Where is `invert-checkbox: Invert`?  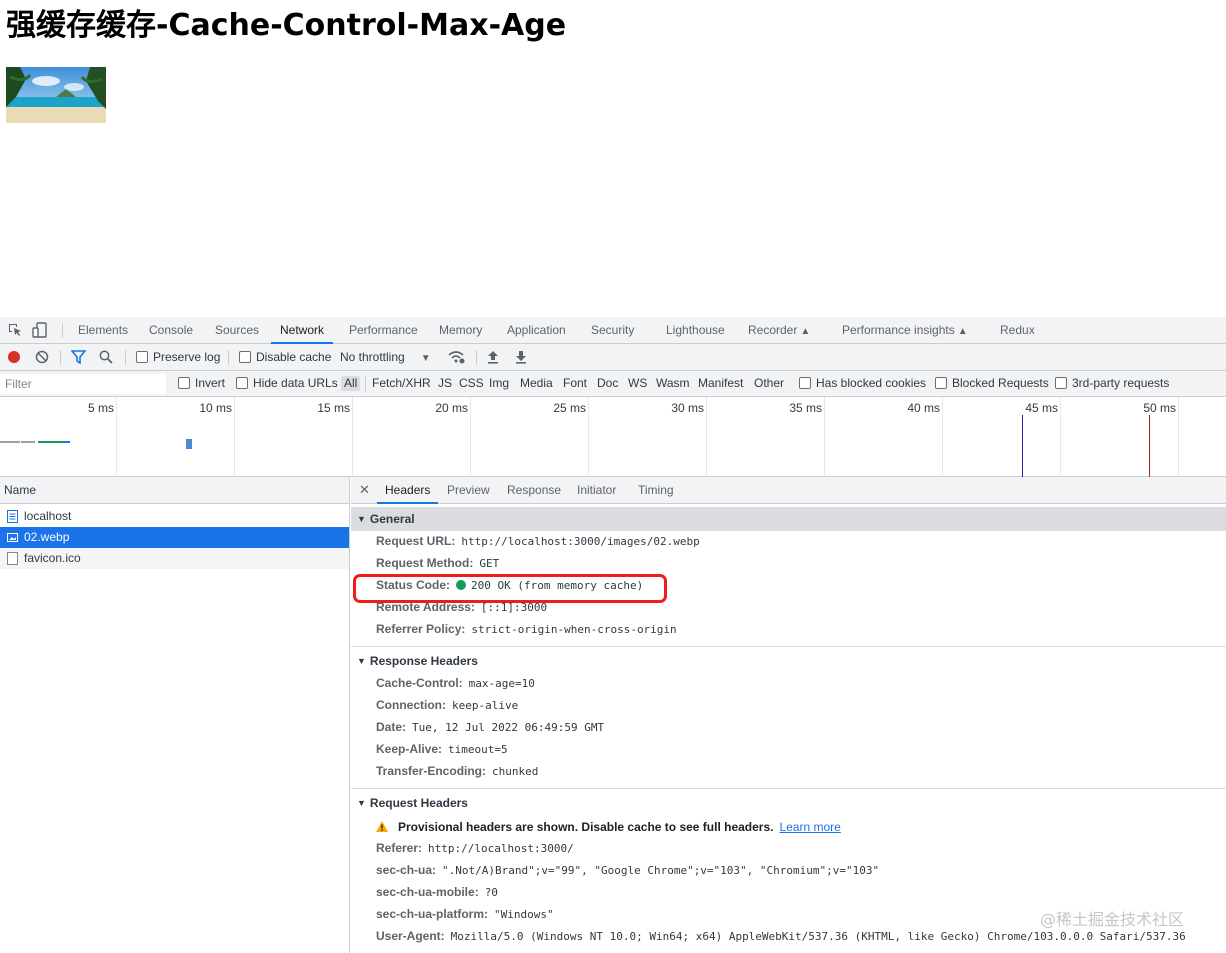 invert-checkbox: Invert is located at coordinates (201, 383).